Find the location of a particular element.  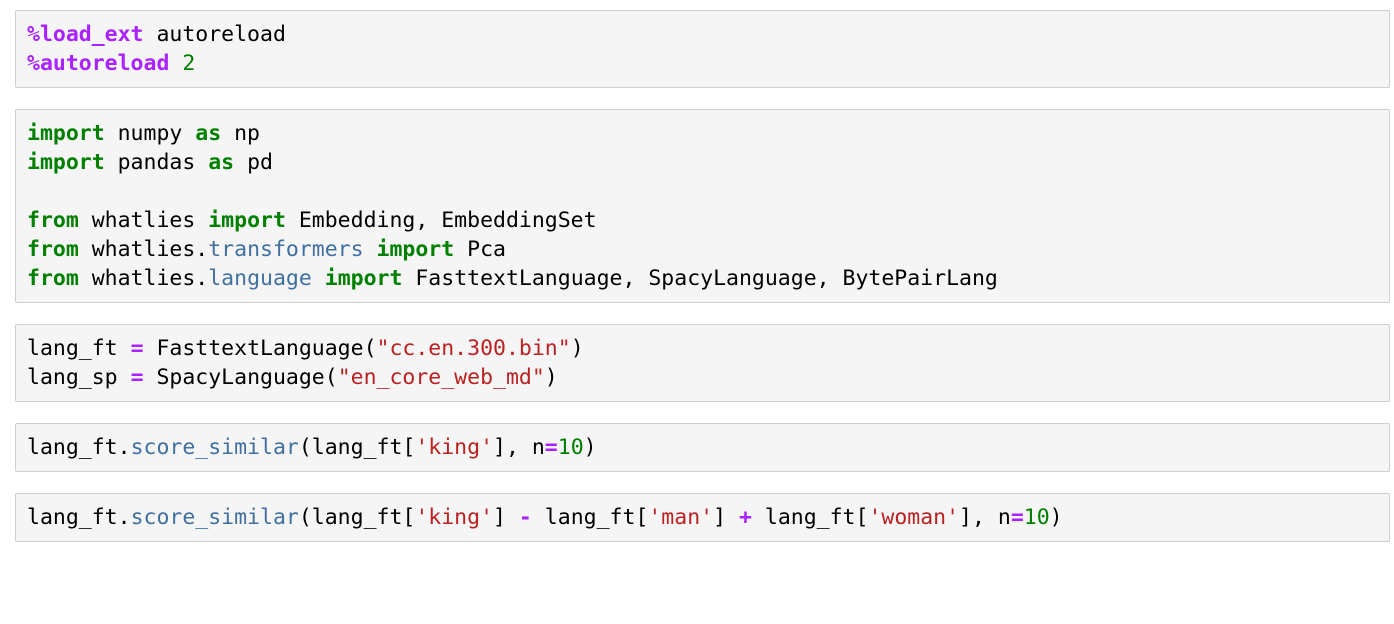

token-string: "cc.en.300.bin" is located at coordinates (473, 348).